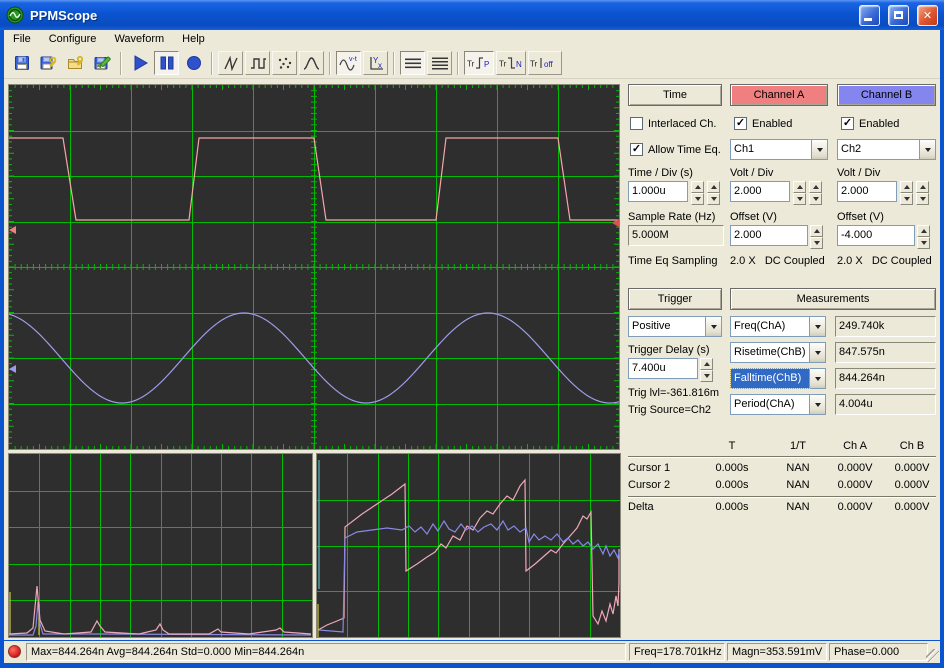 The width and height of the screenshot is (944, 668). What do you see at coordinates (675, 326) in the screenshot?
I see `trigger-mode-combo: Positive` at bounding box center [675, 326].